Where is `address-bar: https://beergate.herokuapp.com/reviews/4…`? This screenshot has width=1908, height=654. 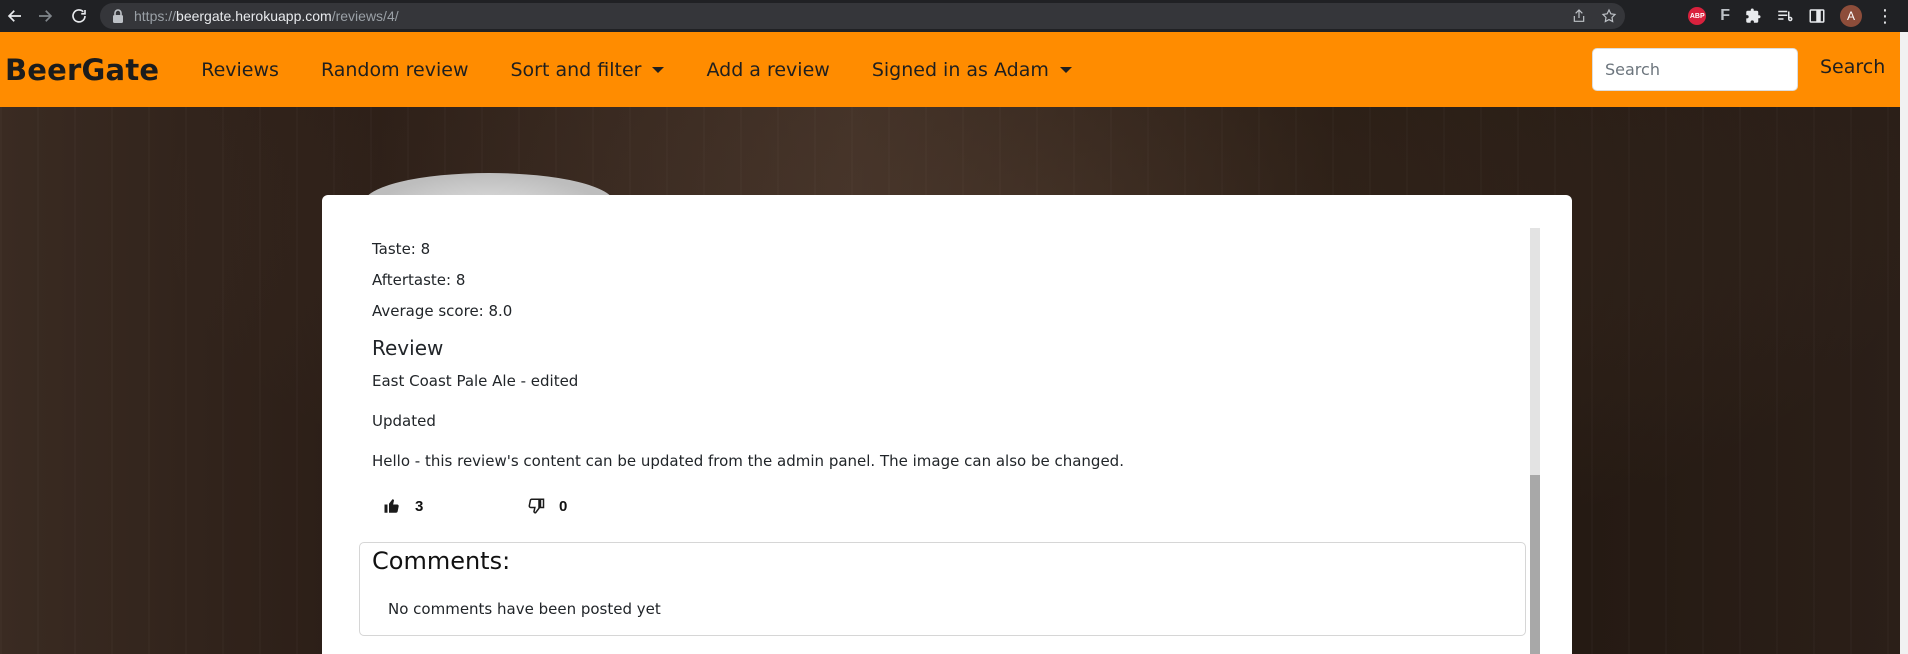
address-bar: https://beergate.herokuapp.com/reviews/4… is located at coordinates (862, 16).